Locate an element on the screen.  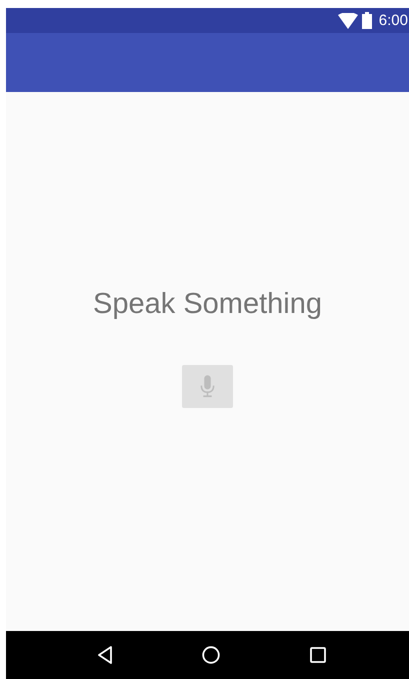
recents-icon is located at coordinates (318, 655).